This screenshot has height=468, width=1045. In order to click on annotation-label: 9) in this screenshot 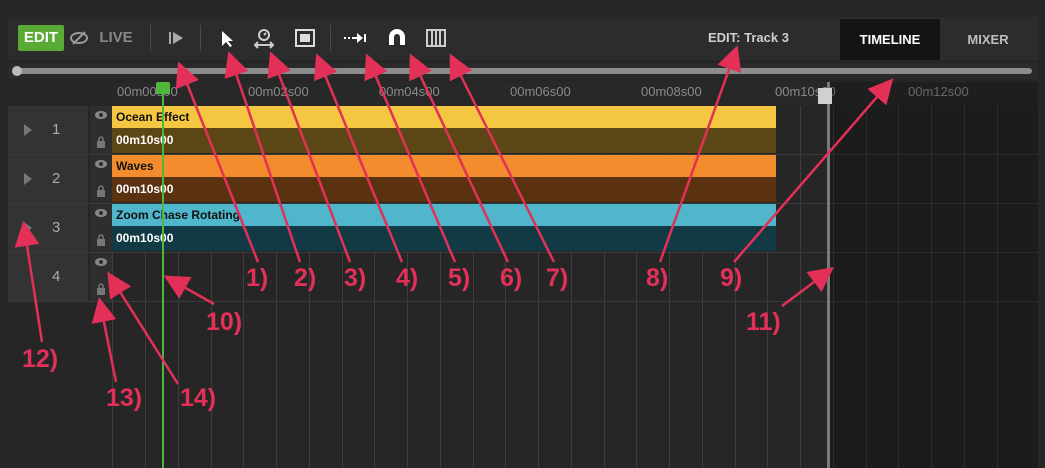, I will do `click(731, 278)`.